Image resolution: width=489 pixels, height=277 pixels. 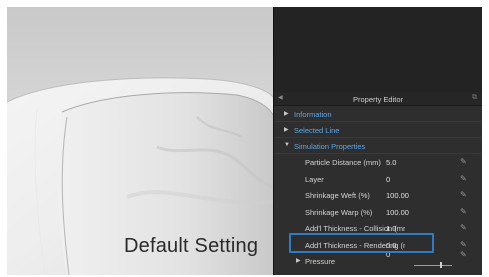 I want to click on property-row-pressure: ▶ Pressure 0 ✎, so click(x=378, y=259).